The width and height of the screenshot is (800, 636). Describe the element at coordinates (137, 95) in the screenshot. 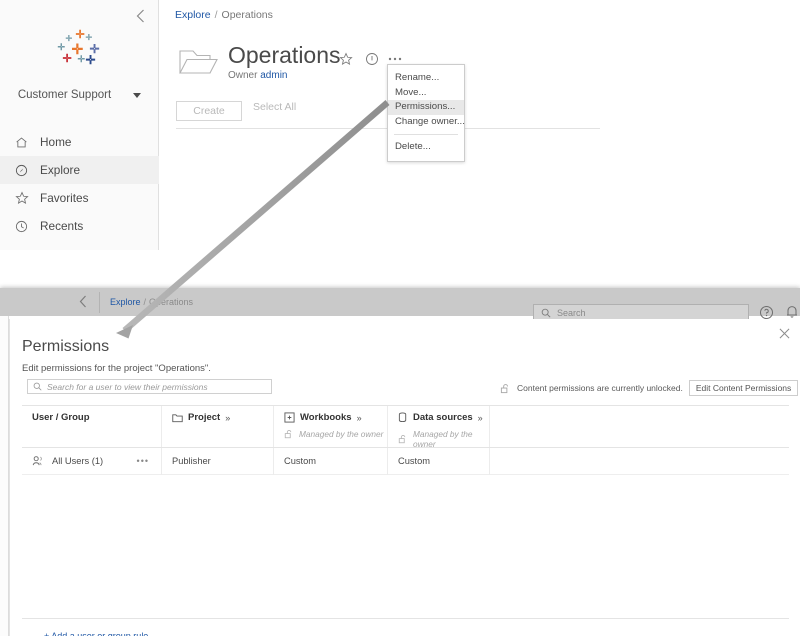

I see `caret-down-icon` at that location.